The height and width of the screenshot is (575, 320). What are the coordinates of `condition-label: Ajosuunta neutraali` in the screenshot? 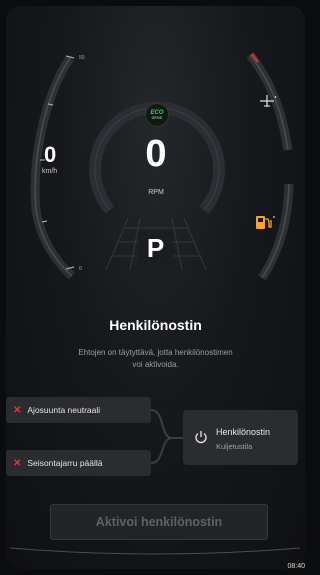 It's located at (64, 410).